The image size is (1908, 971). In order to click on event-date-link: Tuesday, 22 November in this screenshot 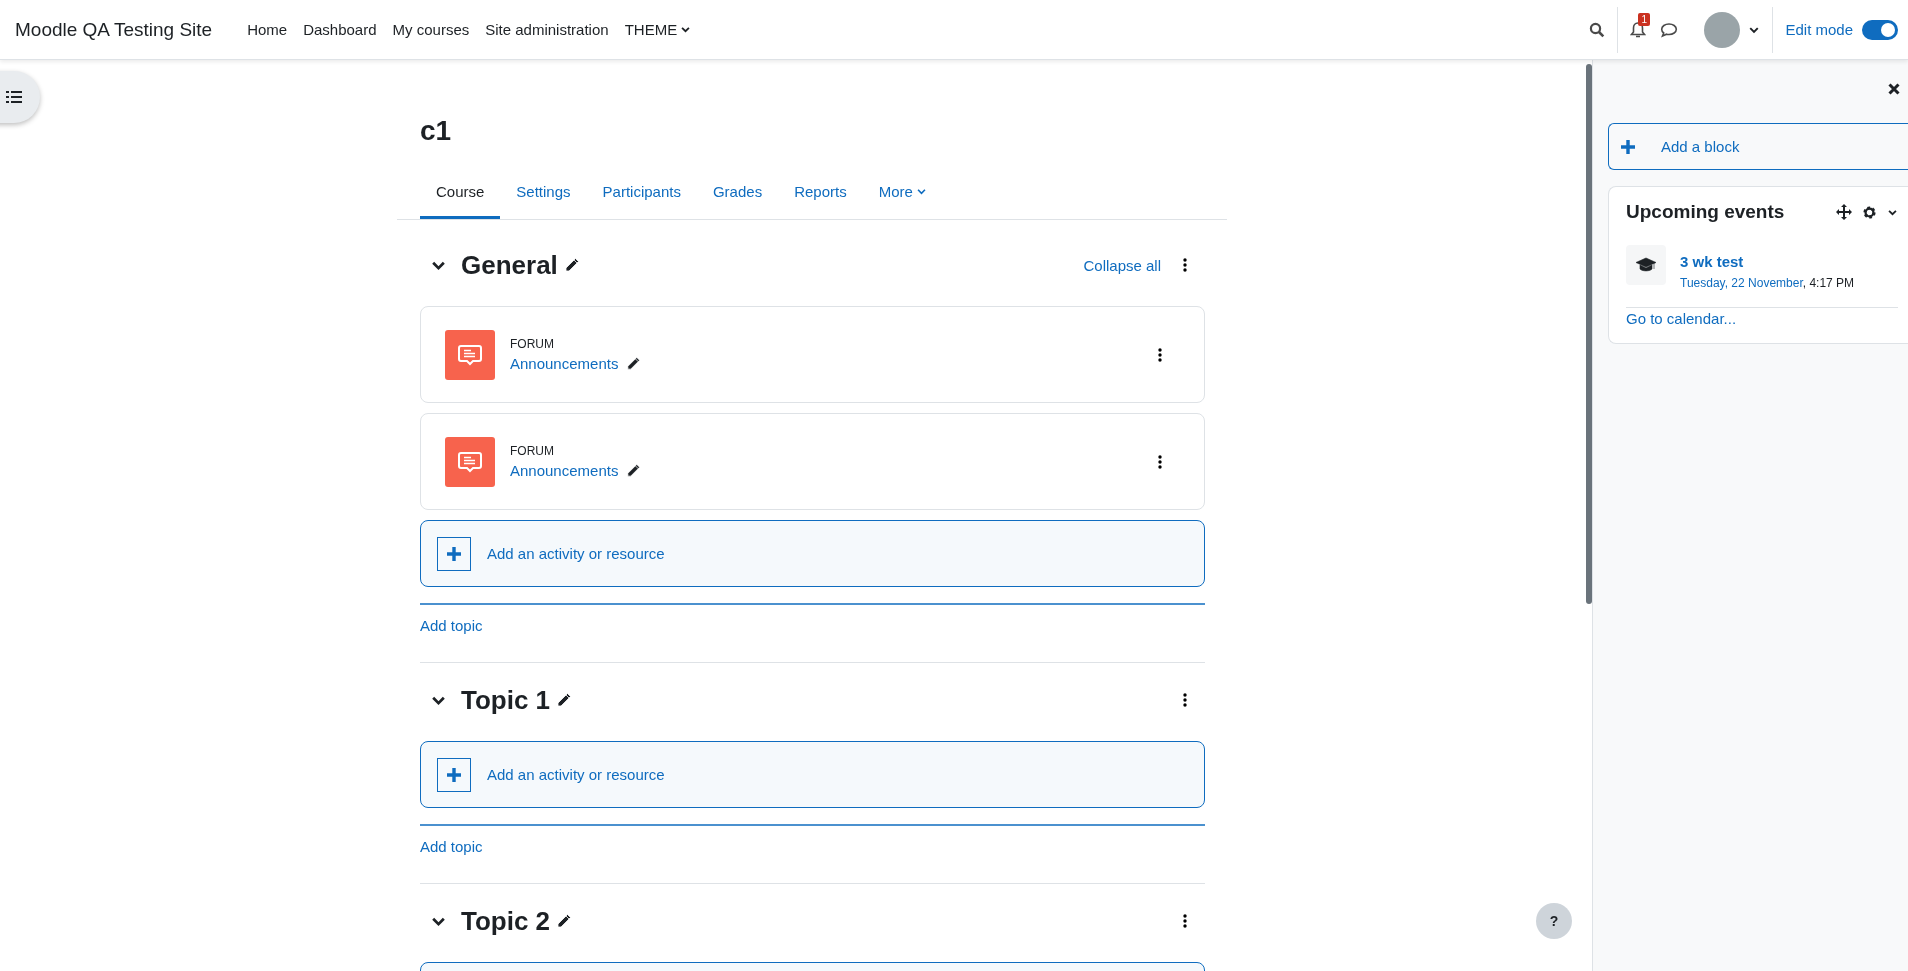, I will do `click(1741, 283)`.